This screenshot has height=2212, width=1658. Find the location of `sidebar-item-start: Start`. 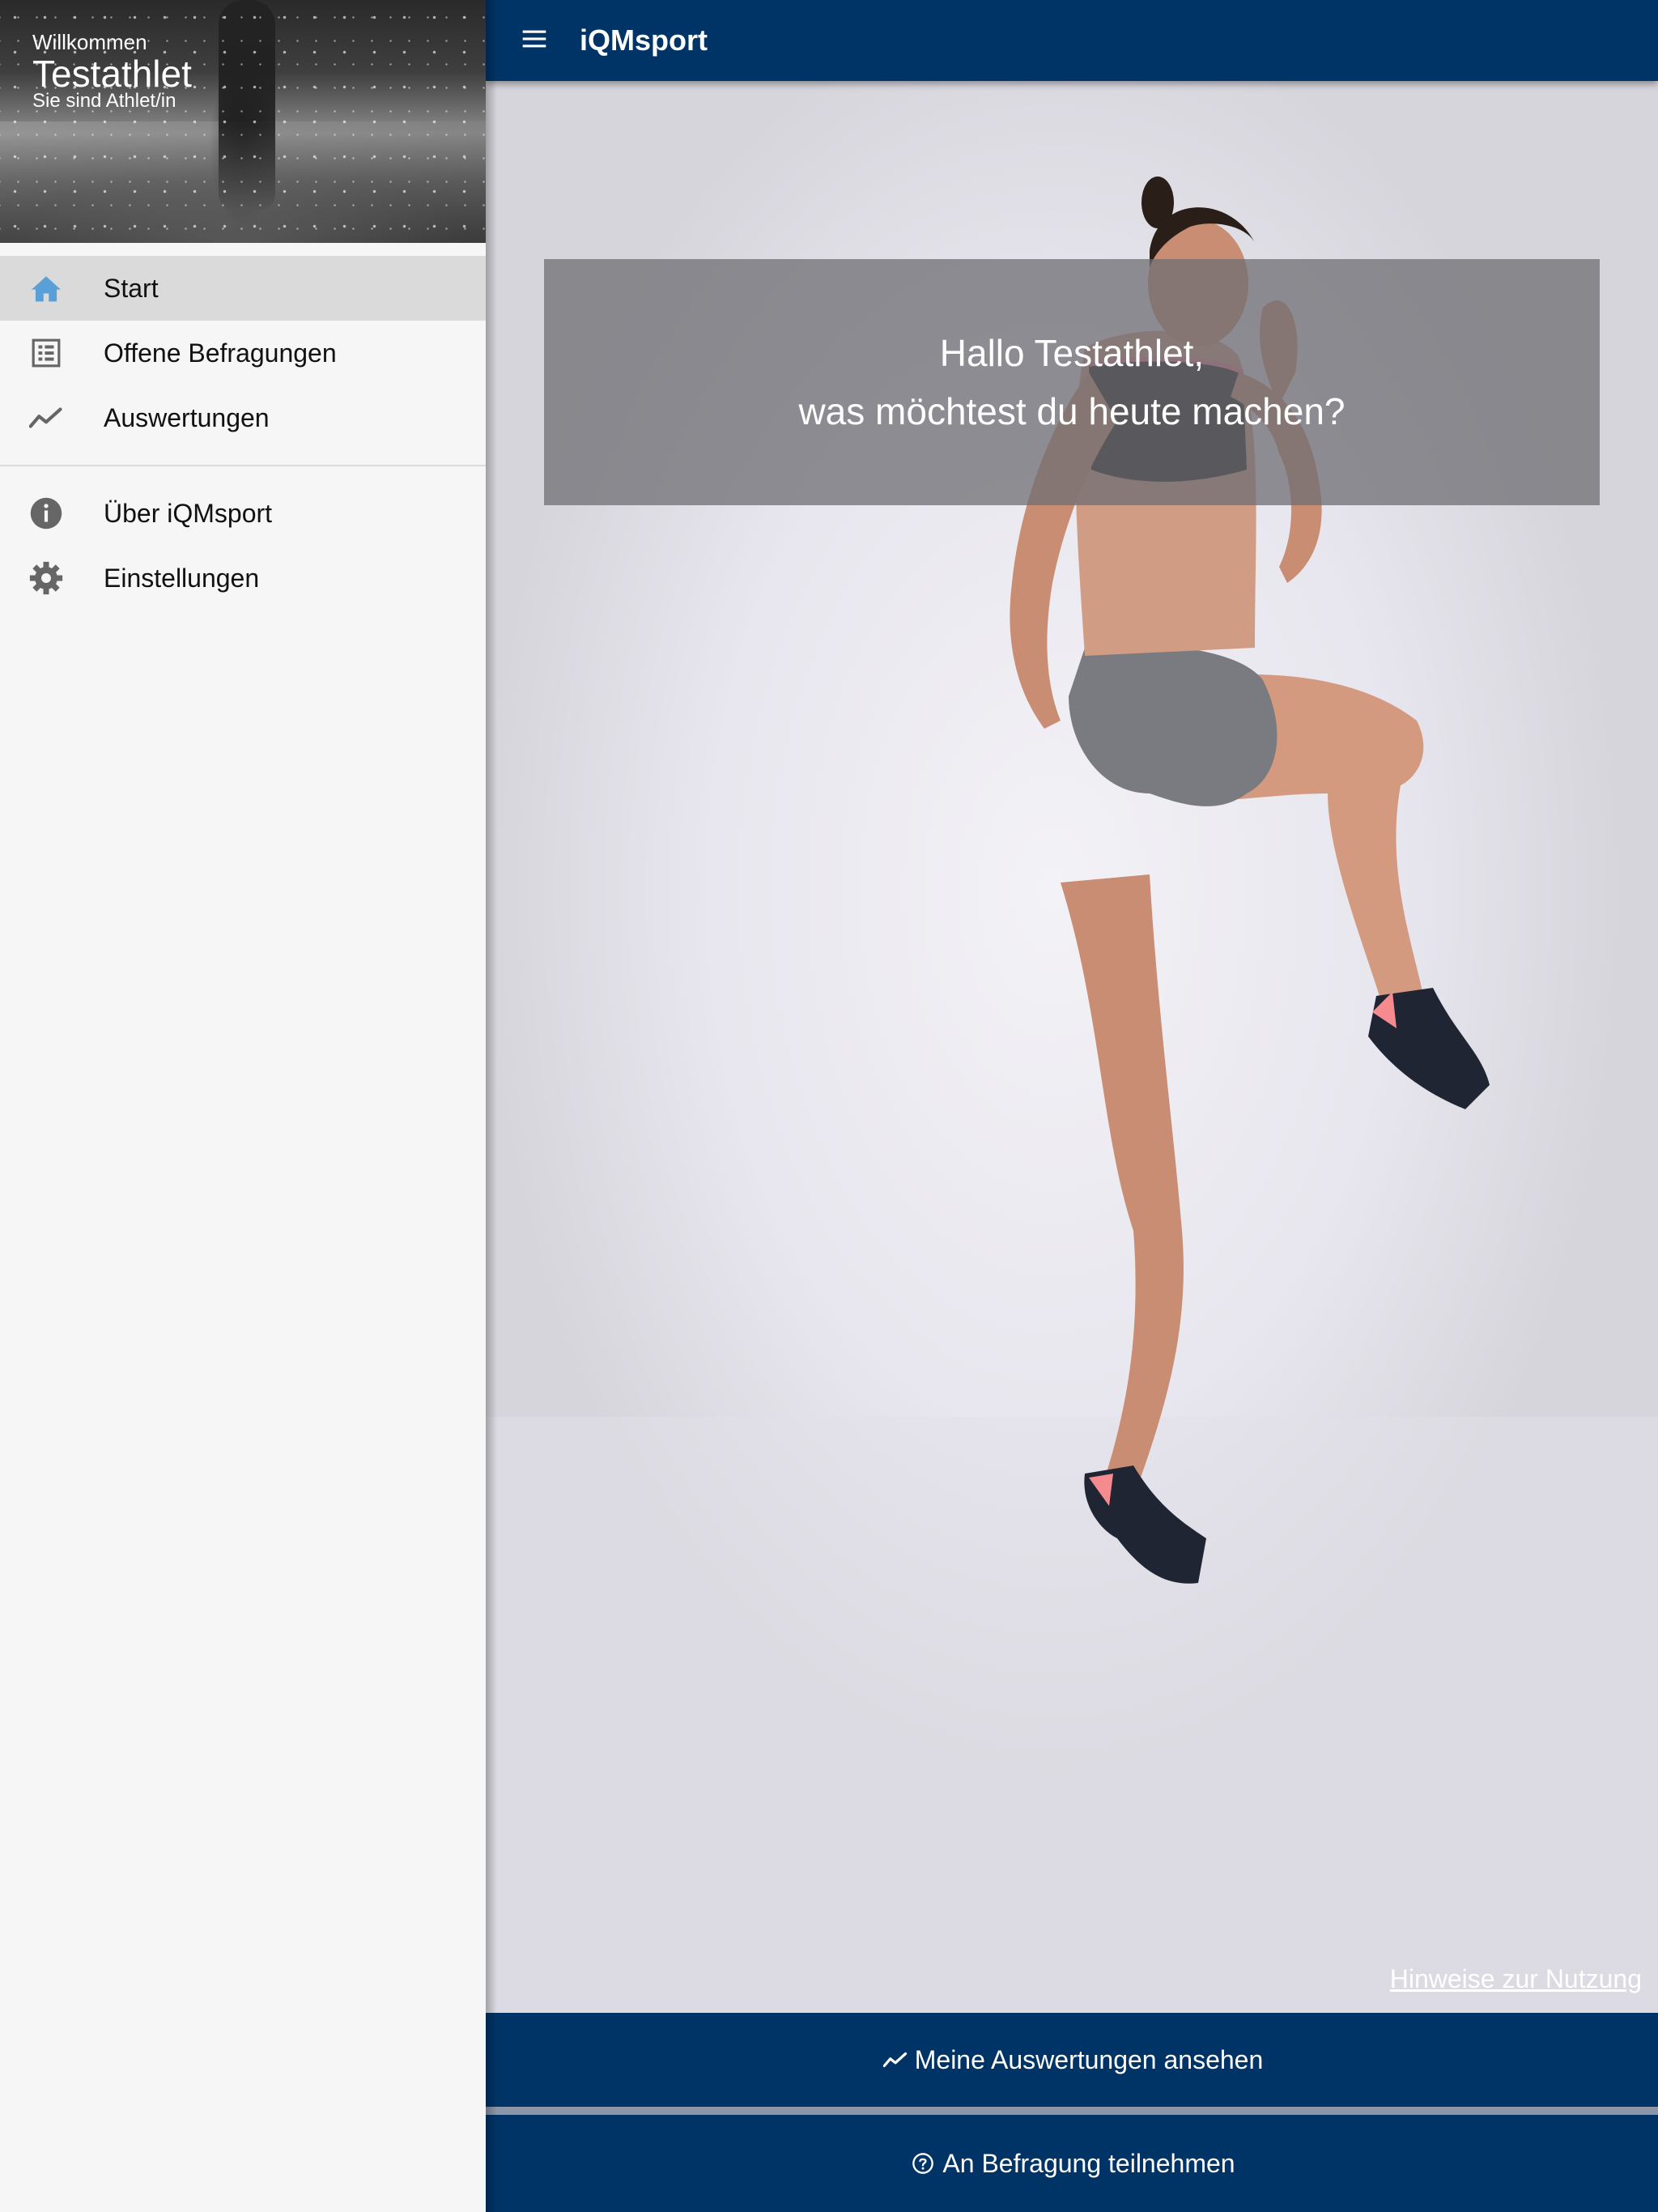

sidebar-item-start: Start is located at coordinates (243, 289).